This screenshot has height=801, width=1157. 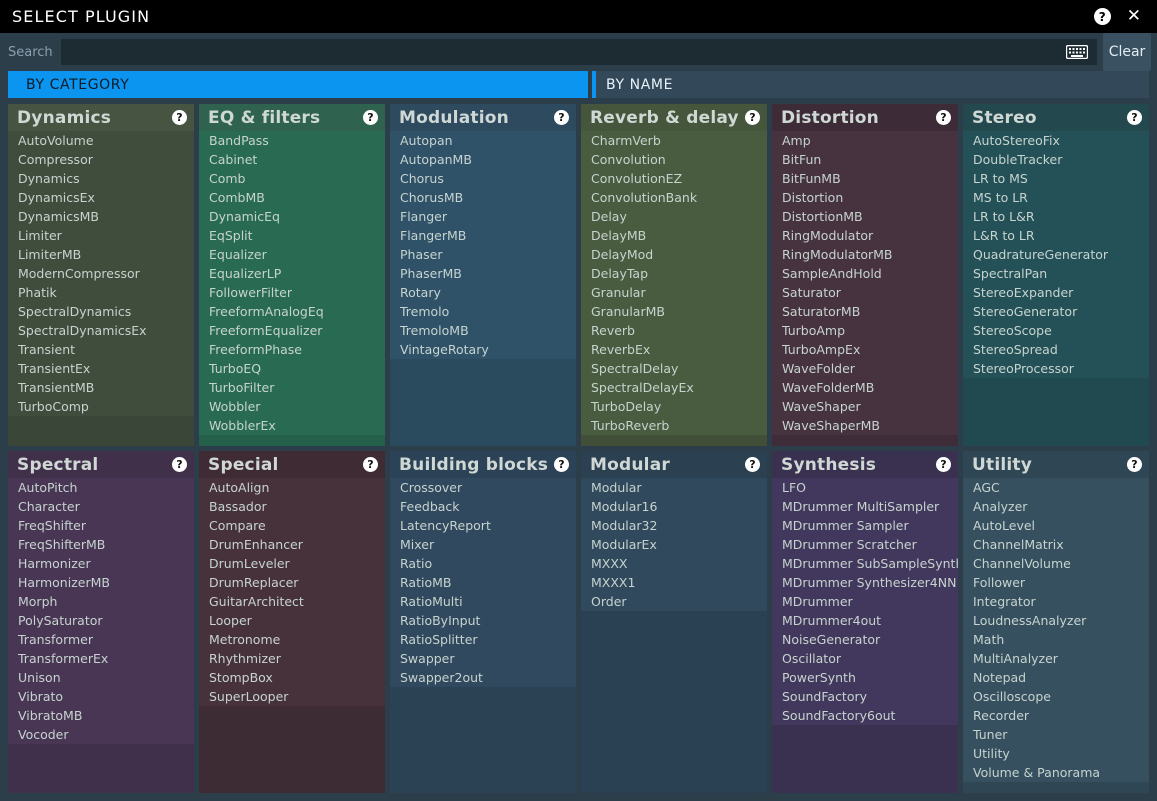 I want to click on plugin-list-item: PowerSynth, so click(x=865, y=677).